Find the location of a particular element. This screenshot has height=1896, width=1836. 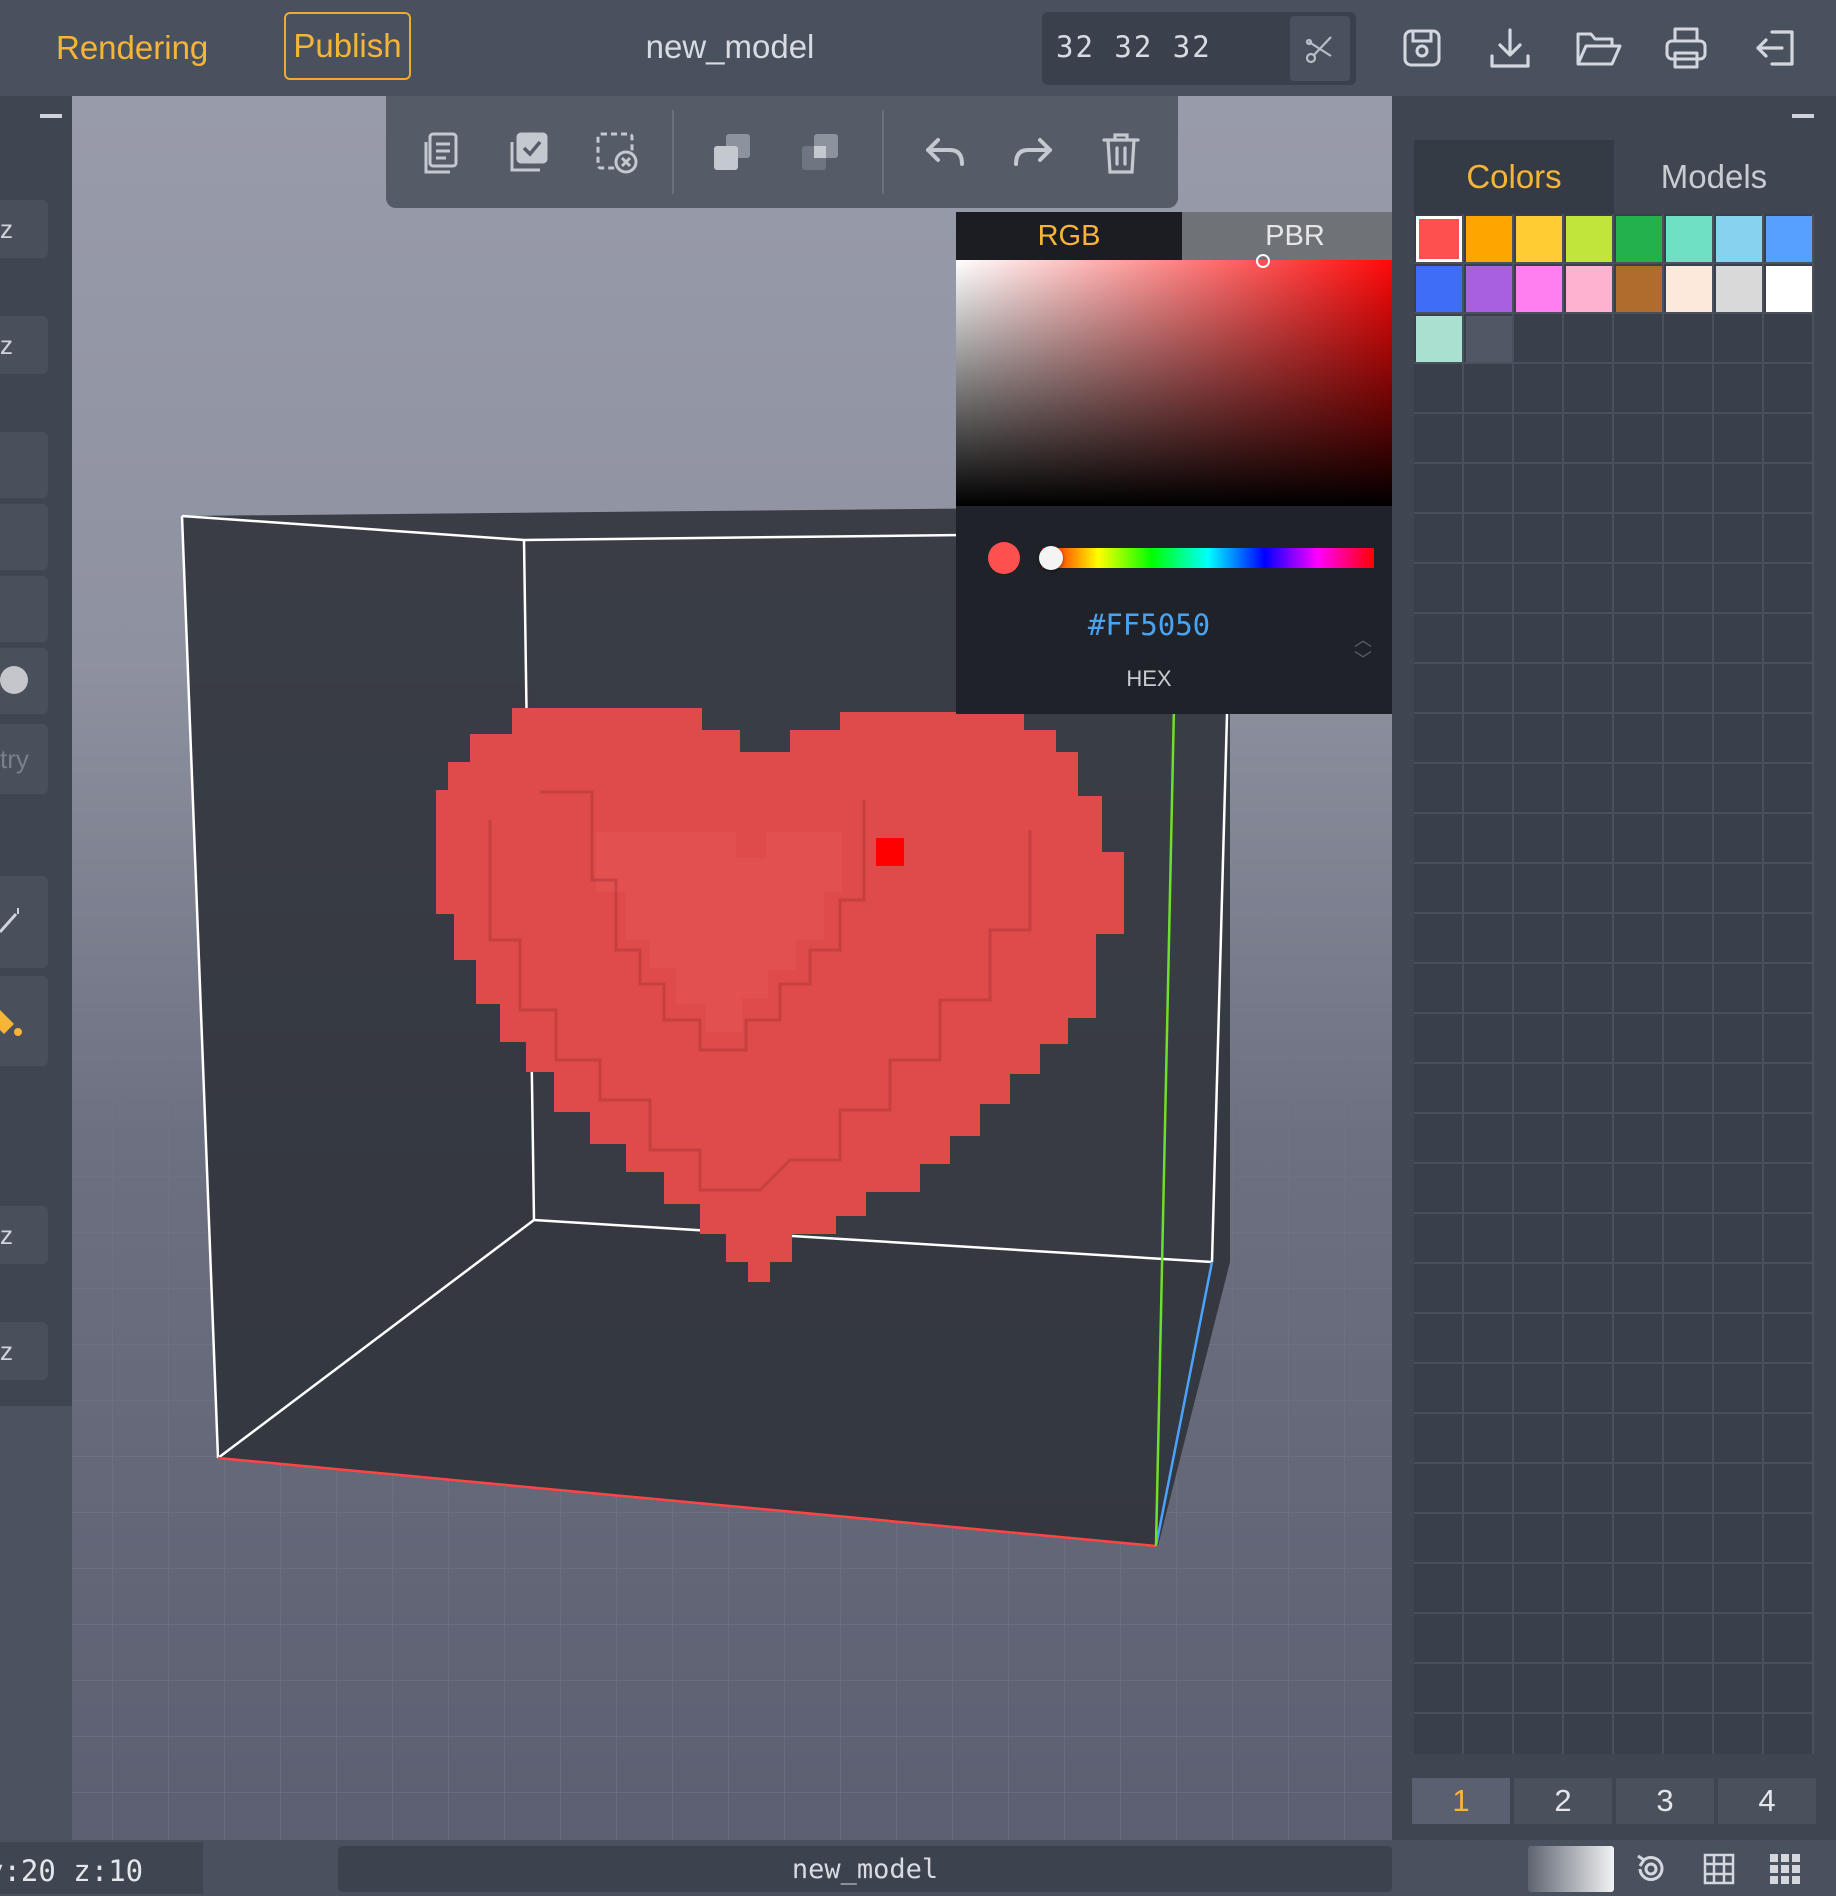

coordinates-readout: y:20 z:10 is located at coordinates (72, 1871).